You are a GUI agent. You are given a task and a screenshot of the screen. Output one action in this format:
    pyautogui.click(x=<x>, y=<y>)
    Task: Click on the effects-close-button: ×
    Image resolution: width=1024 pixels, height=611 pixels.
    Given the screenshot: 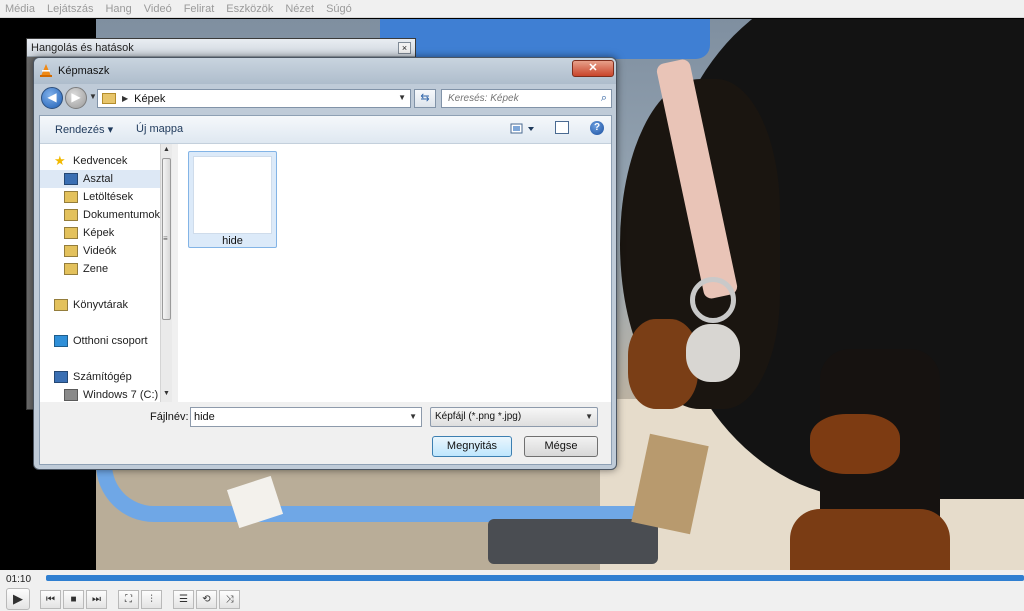 What is the action you would take?
    pyautogui.click(x=404, y=47)
    